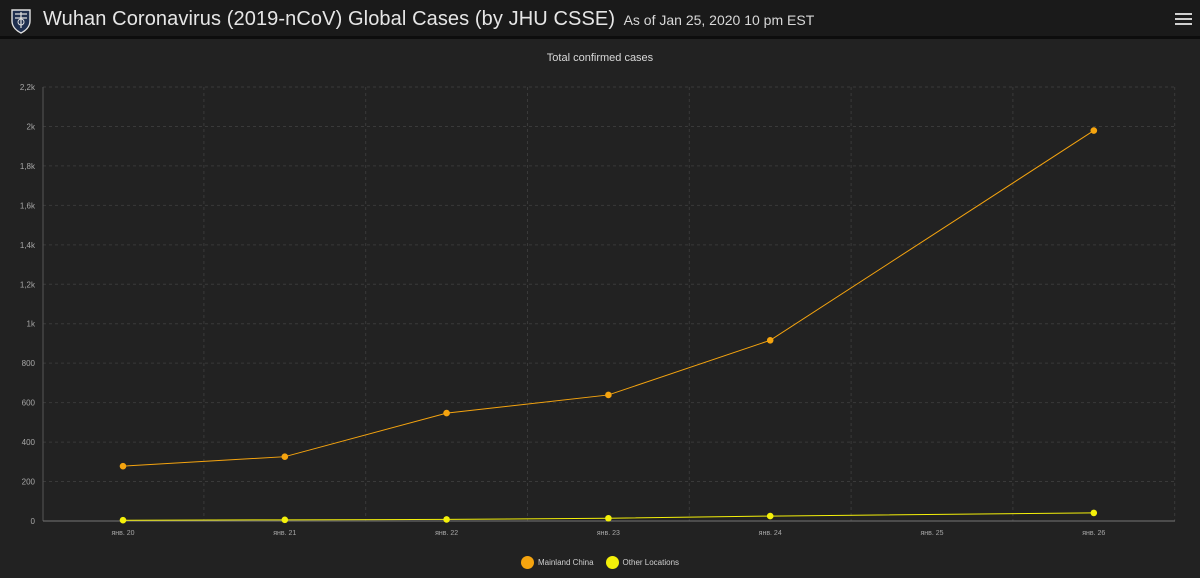  I want to click on y-tick-label: 1,8k, so click(28, 166).